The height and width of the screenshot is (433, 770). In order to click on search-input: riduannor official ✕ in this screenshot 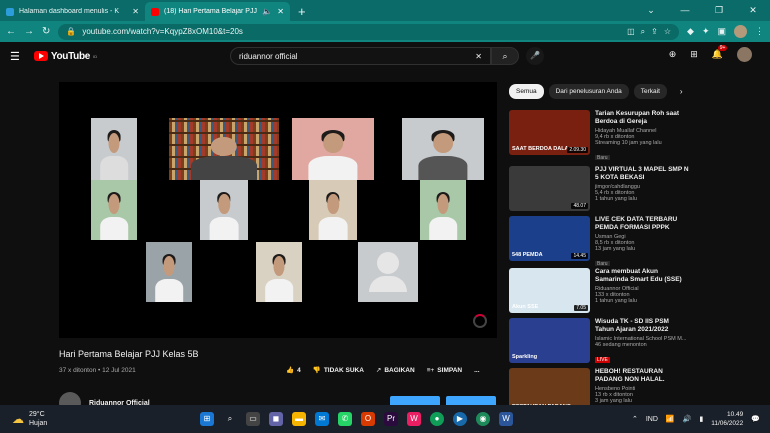, I will do `click(360, 56)`.